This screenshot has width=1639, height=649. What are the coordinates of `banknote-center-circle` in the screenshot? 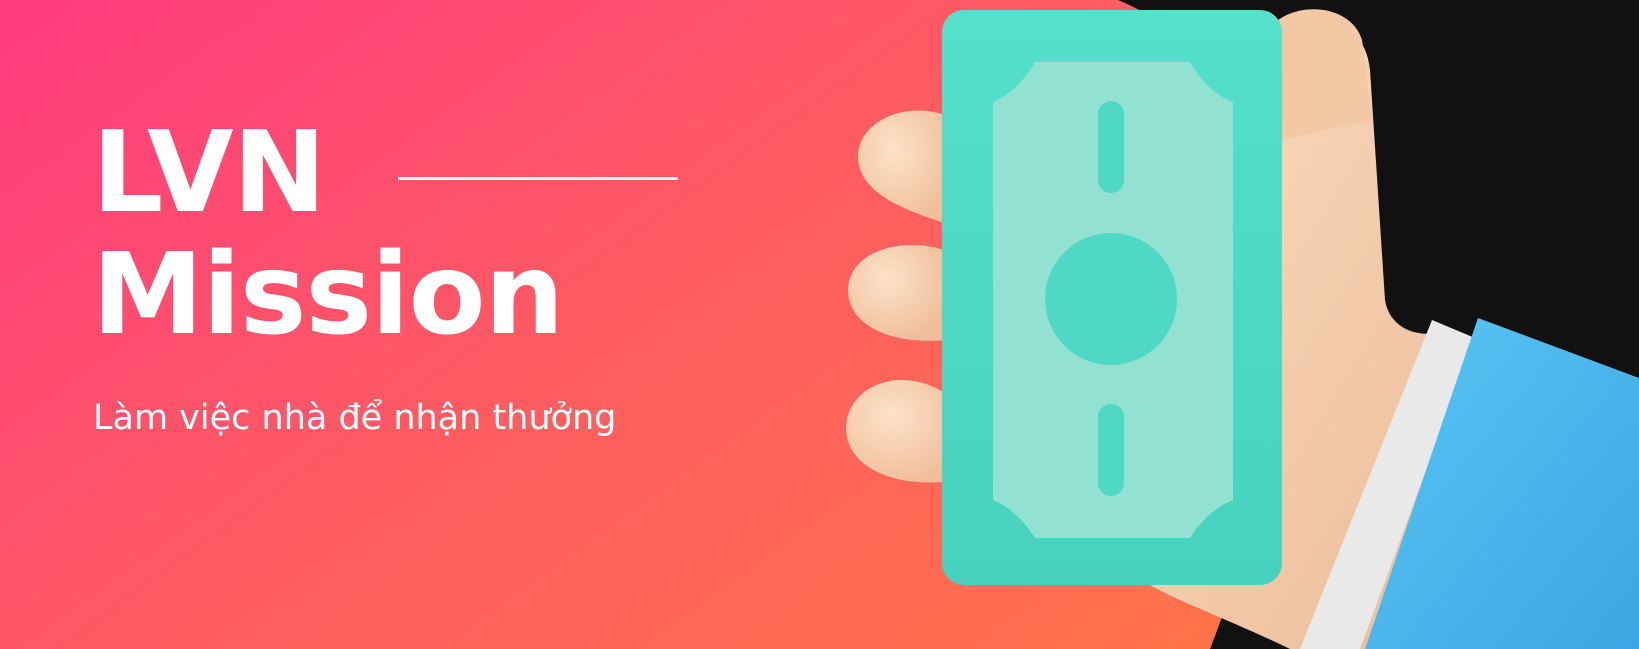 It's located at (1111, 299).